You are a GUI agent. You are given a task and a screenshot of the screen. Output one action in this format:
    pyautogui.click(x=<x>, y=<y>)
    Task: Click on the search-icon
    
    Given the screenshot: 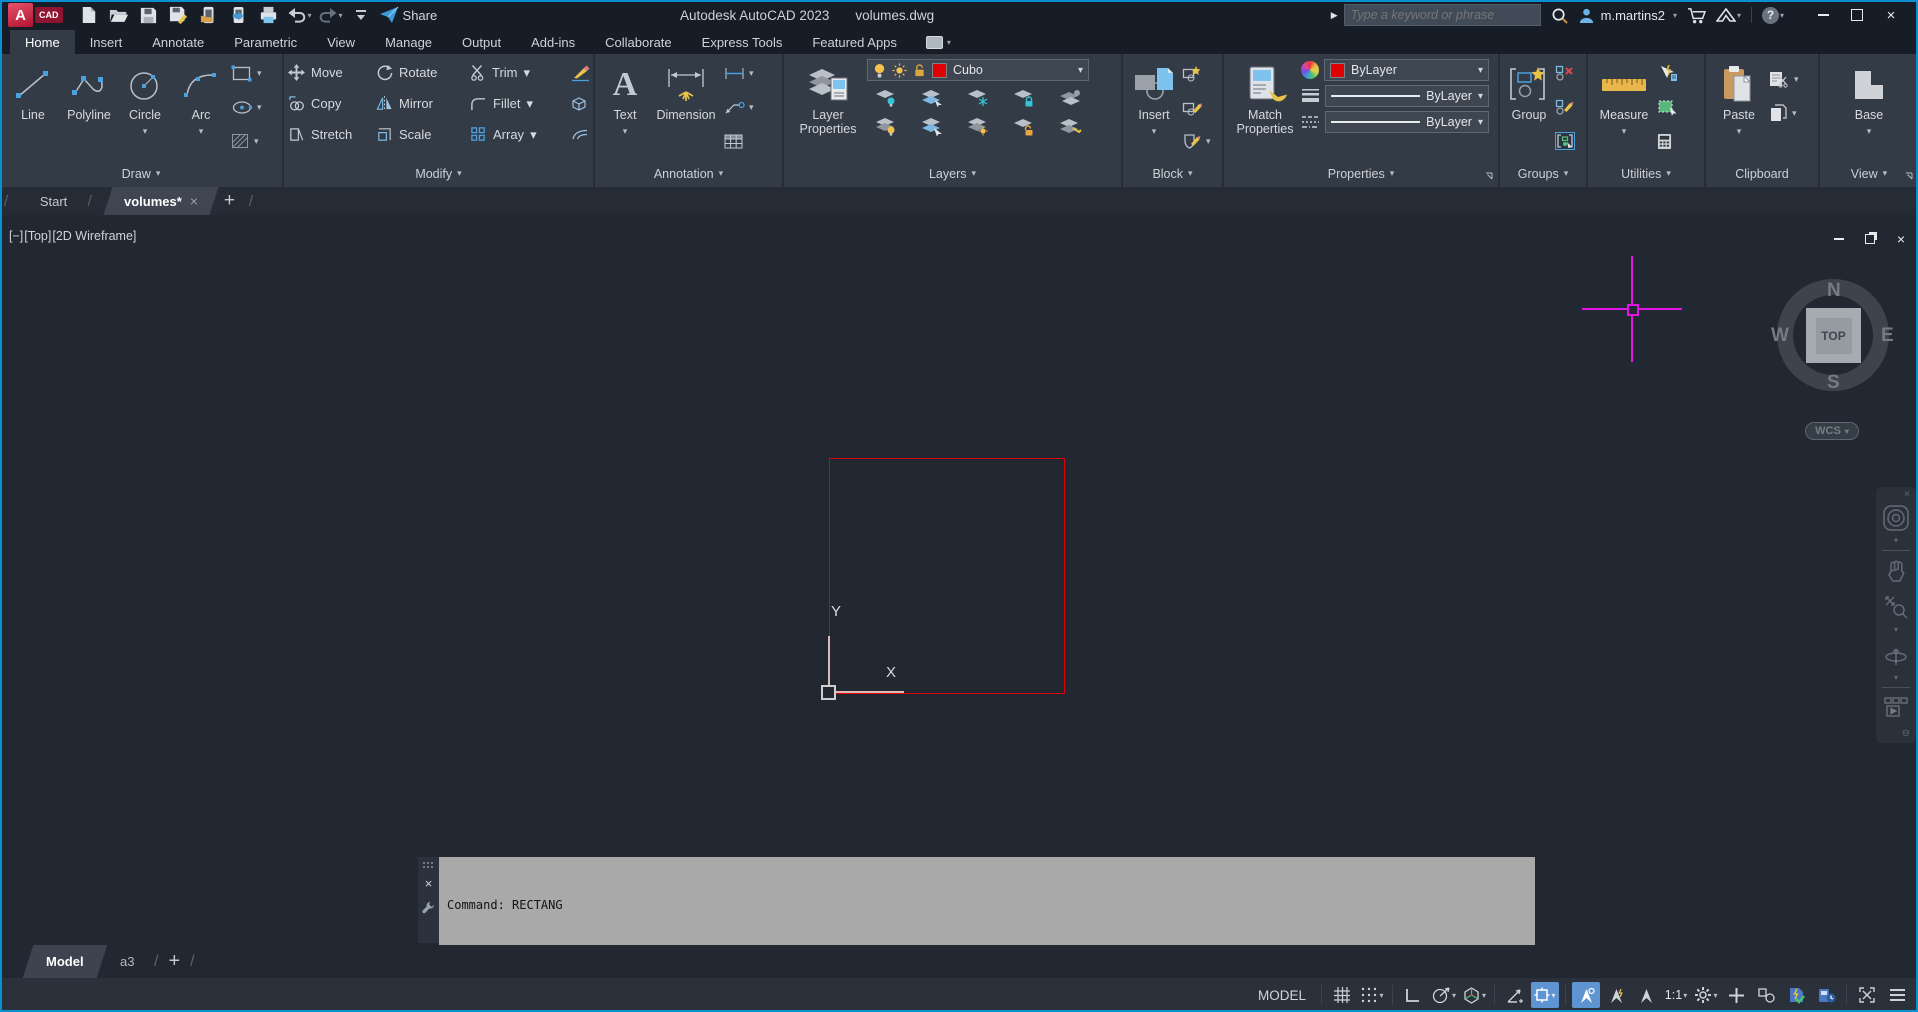 What is the action you would take?
    pyautogui.click(x=1559, y=15)
    